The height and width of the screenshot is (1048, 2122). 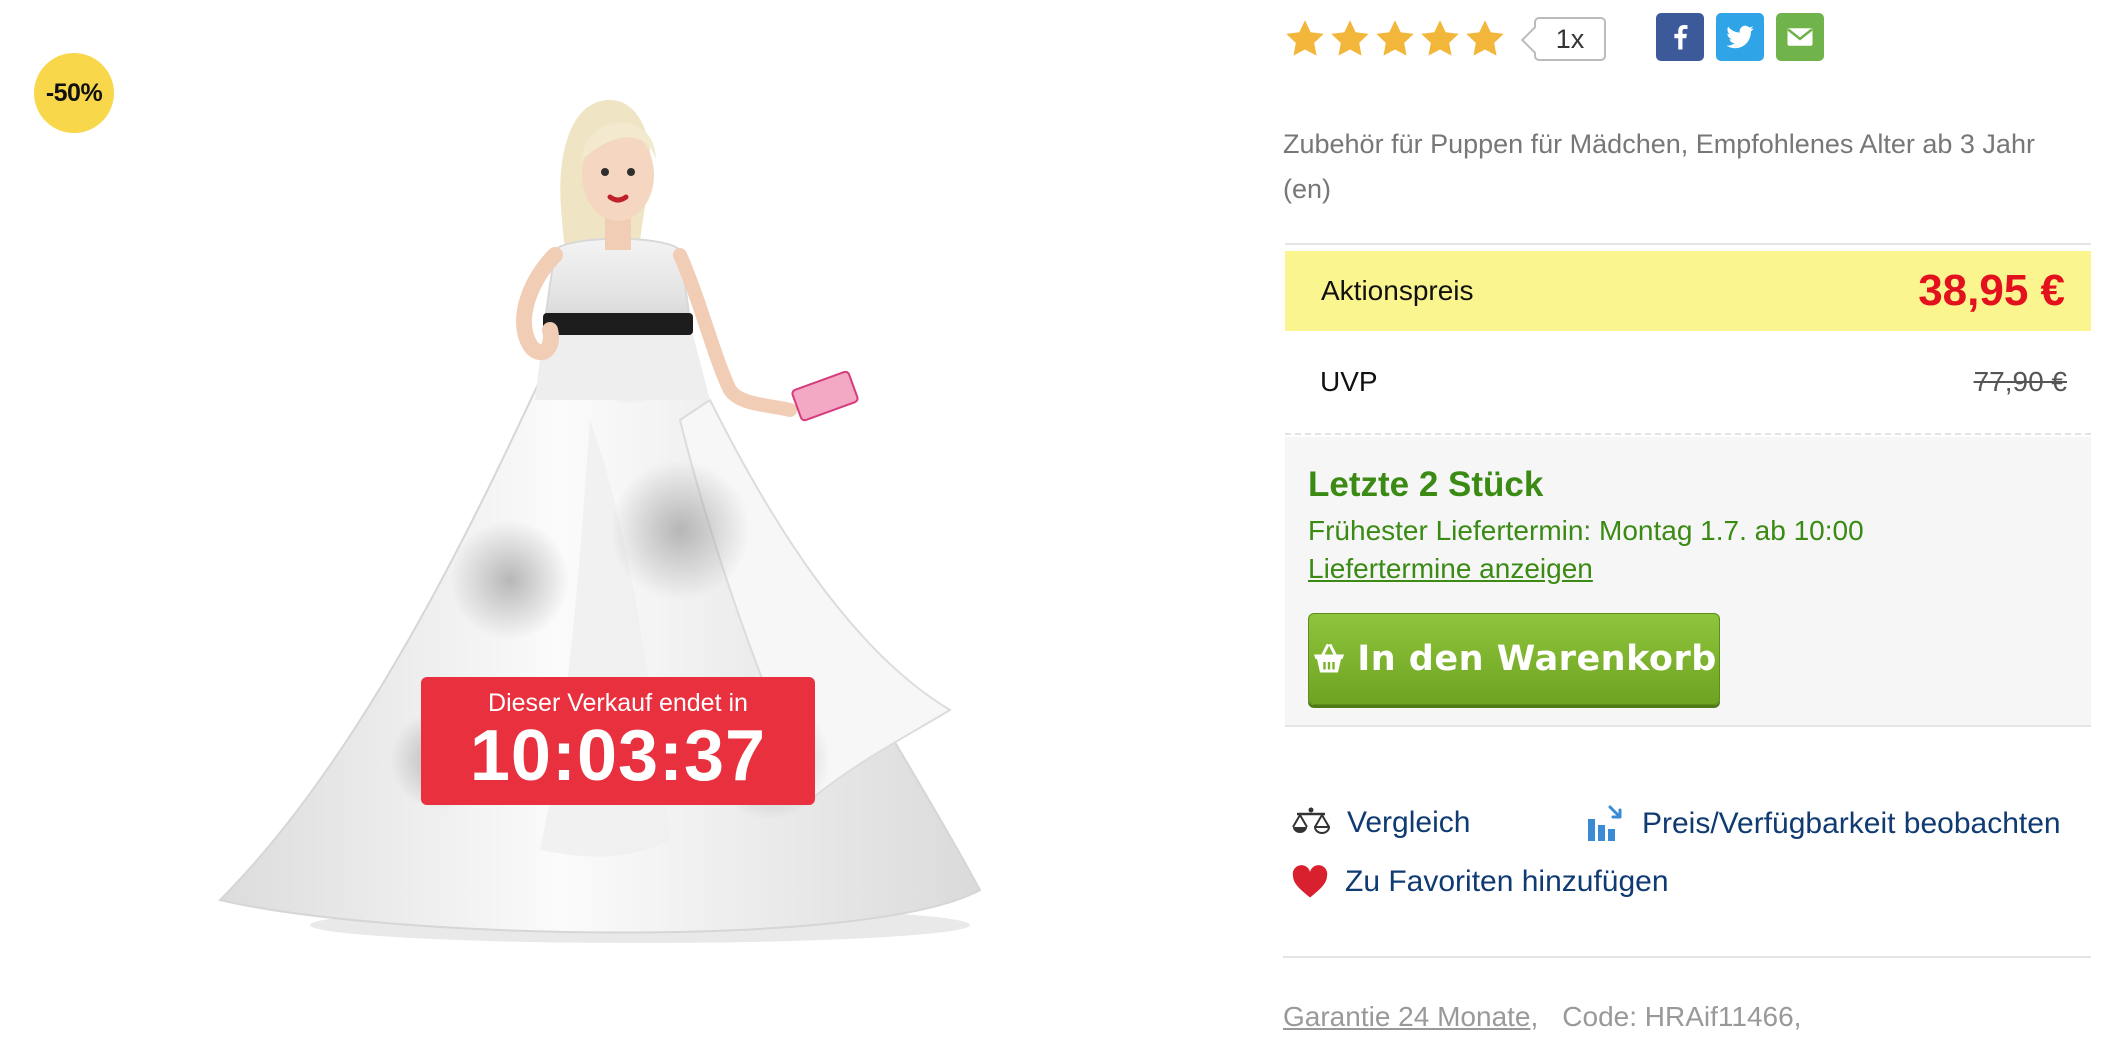 What do you see at coordinates (1542, 1016) in the screenshot?
I see `product-meta: Garantie 24 Monate, Code: HRAif11466,` at bounding box center [1542, 1016].